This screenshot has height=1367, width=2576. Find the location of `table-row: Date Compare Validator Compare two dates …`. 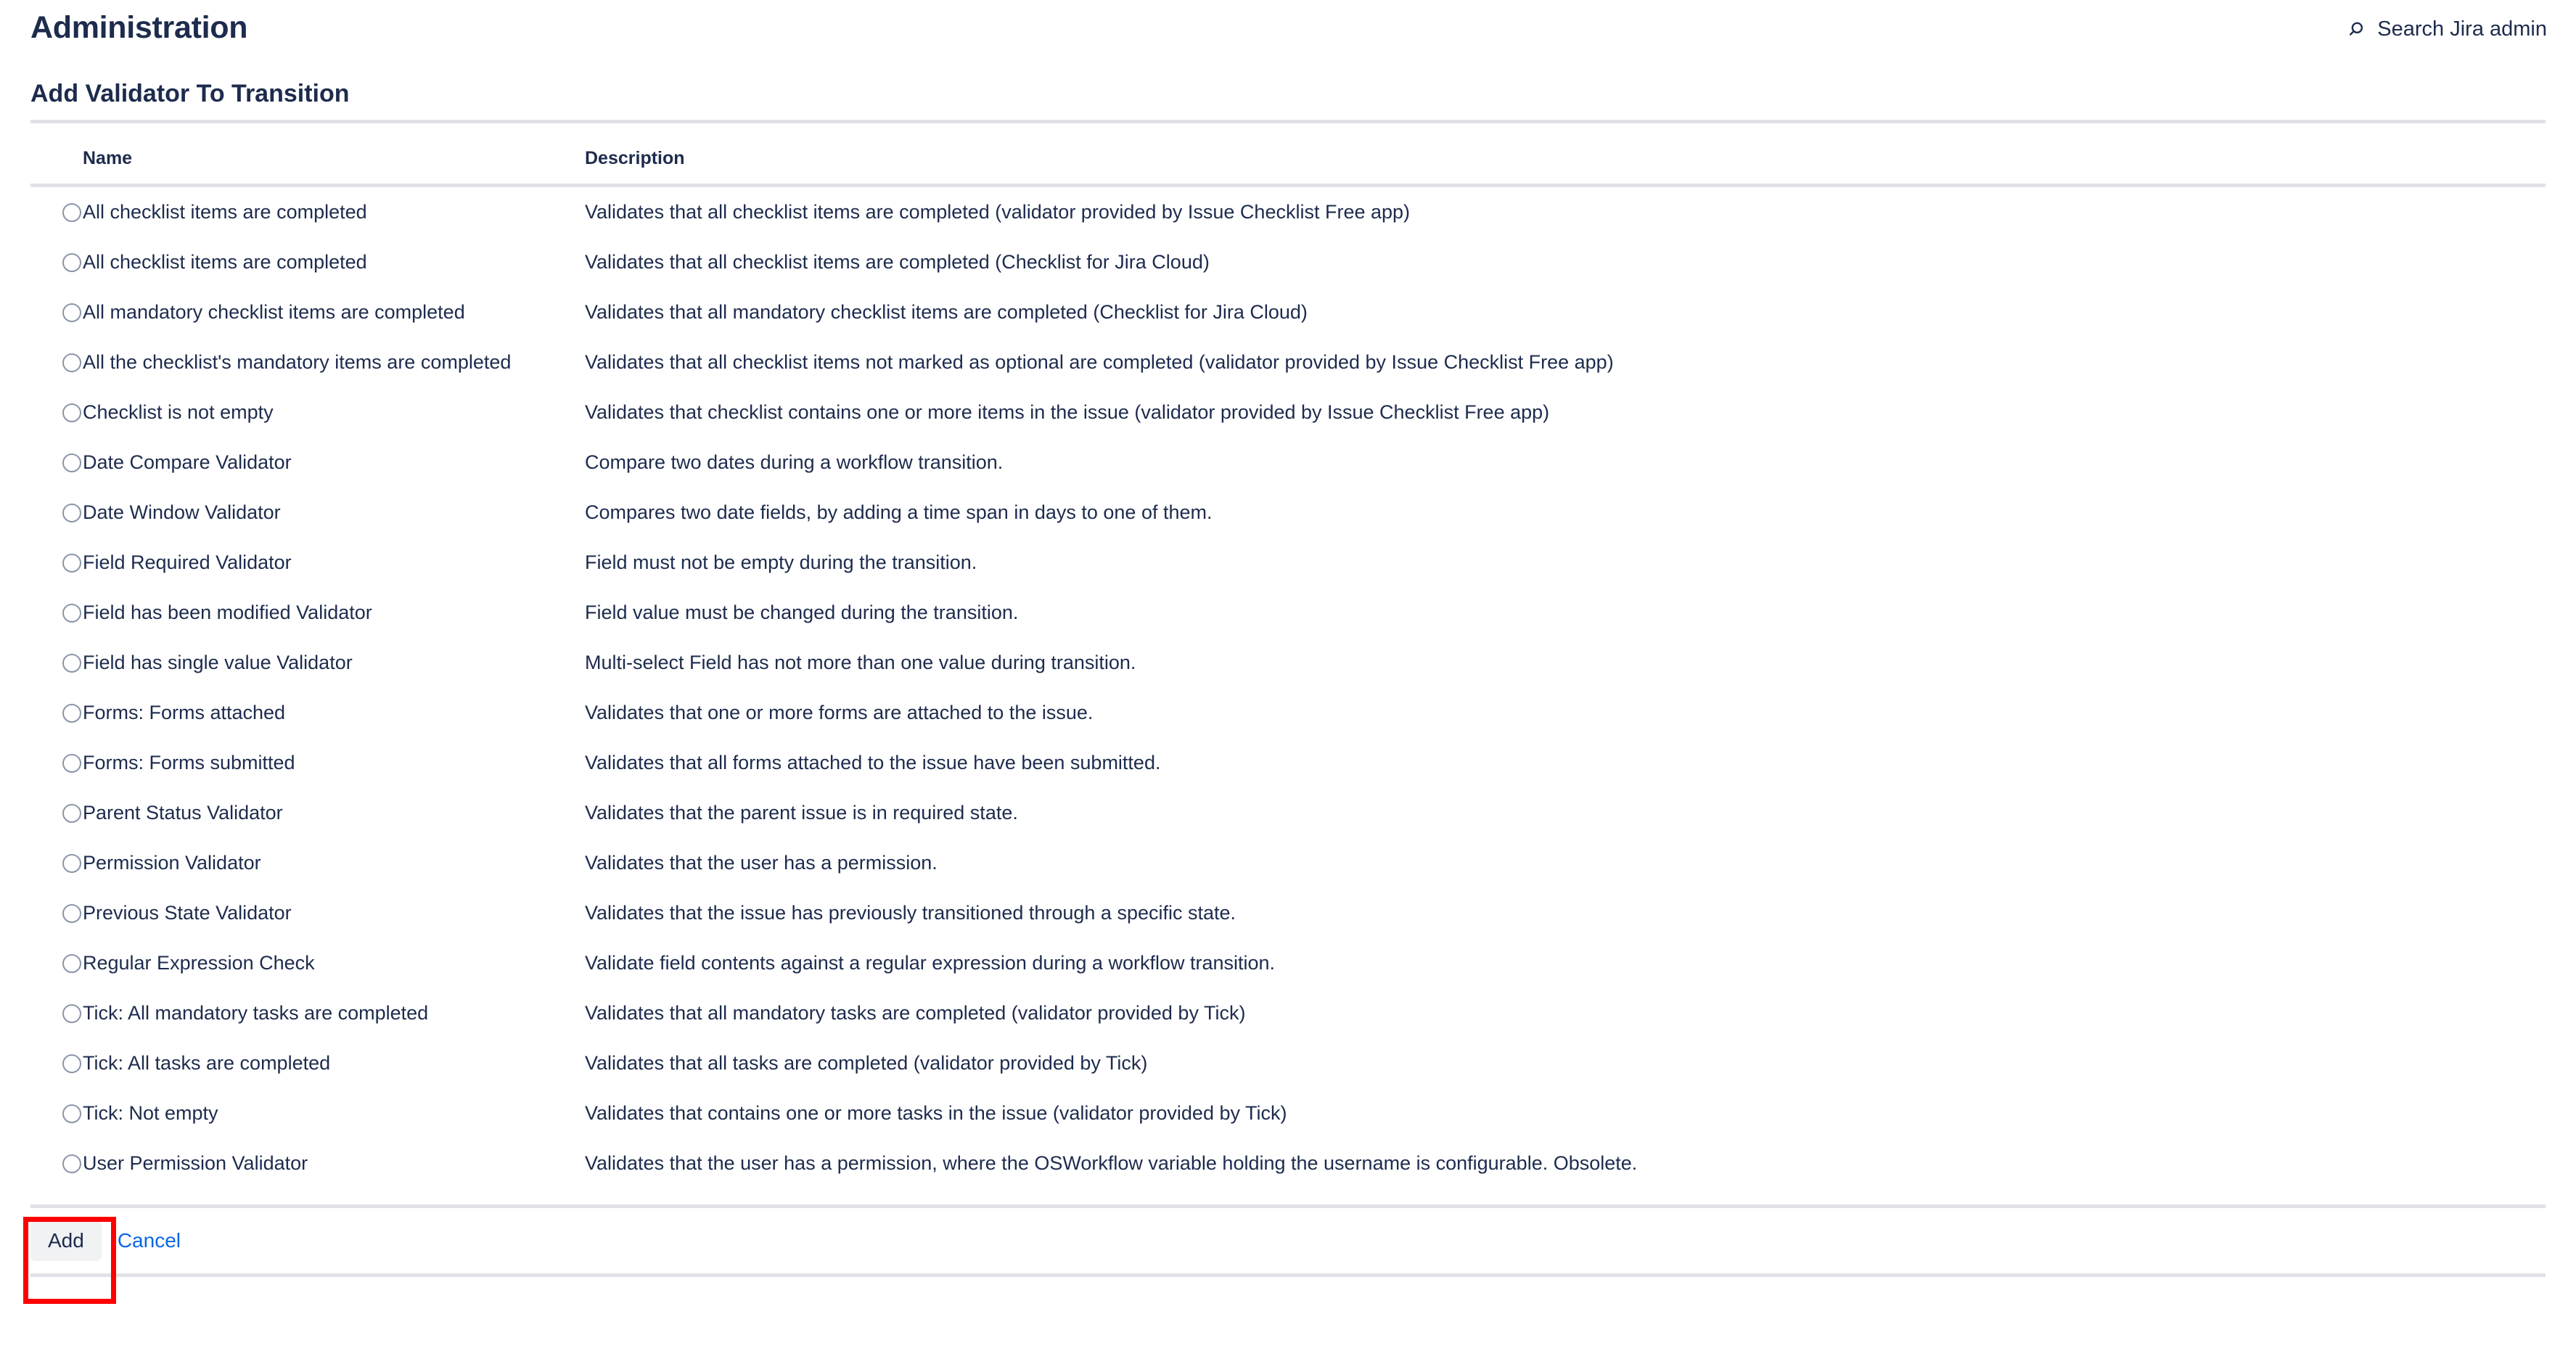

table-row: Date Compare Validator Compare two dates … is located at coordinates (1288, 463).